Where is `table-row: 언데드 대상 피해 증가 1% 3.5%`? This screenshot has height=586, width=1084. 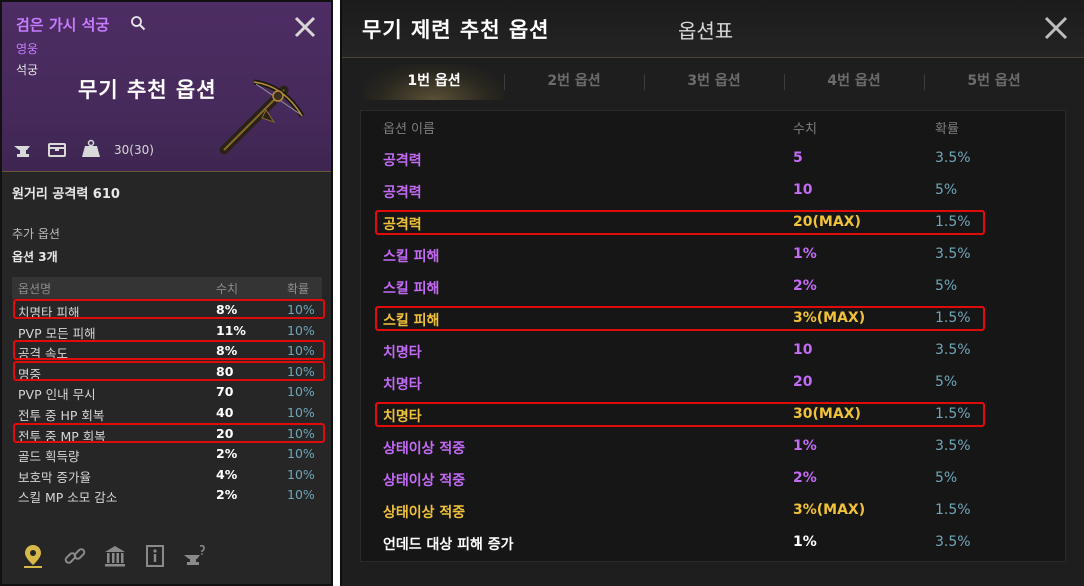 table-row: 언데드 대상 피해 증가 1% 3.5% is located at coordinates (713, 543).